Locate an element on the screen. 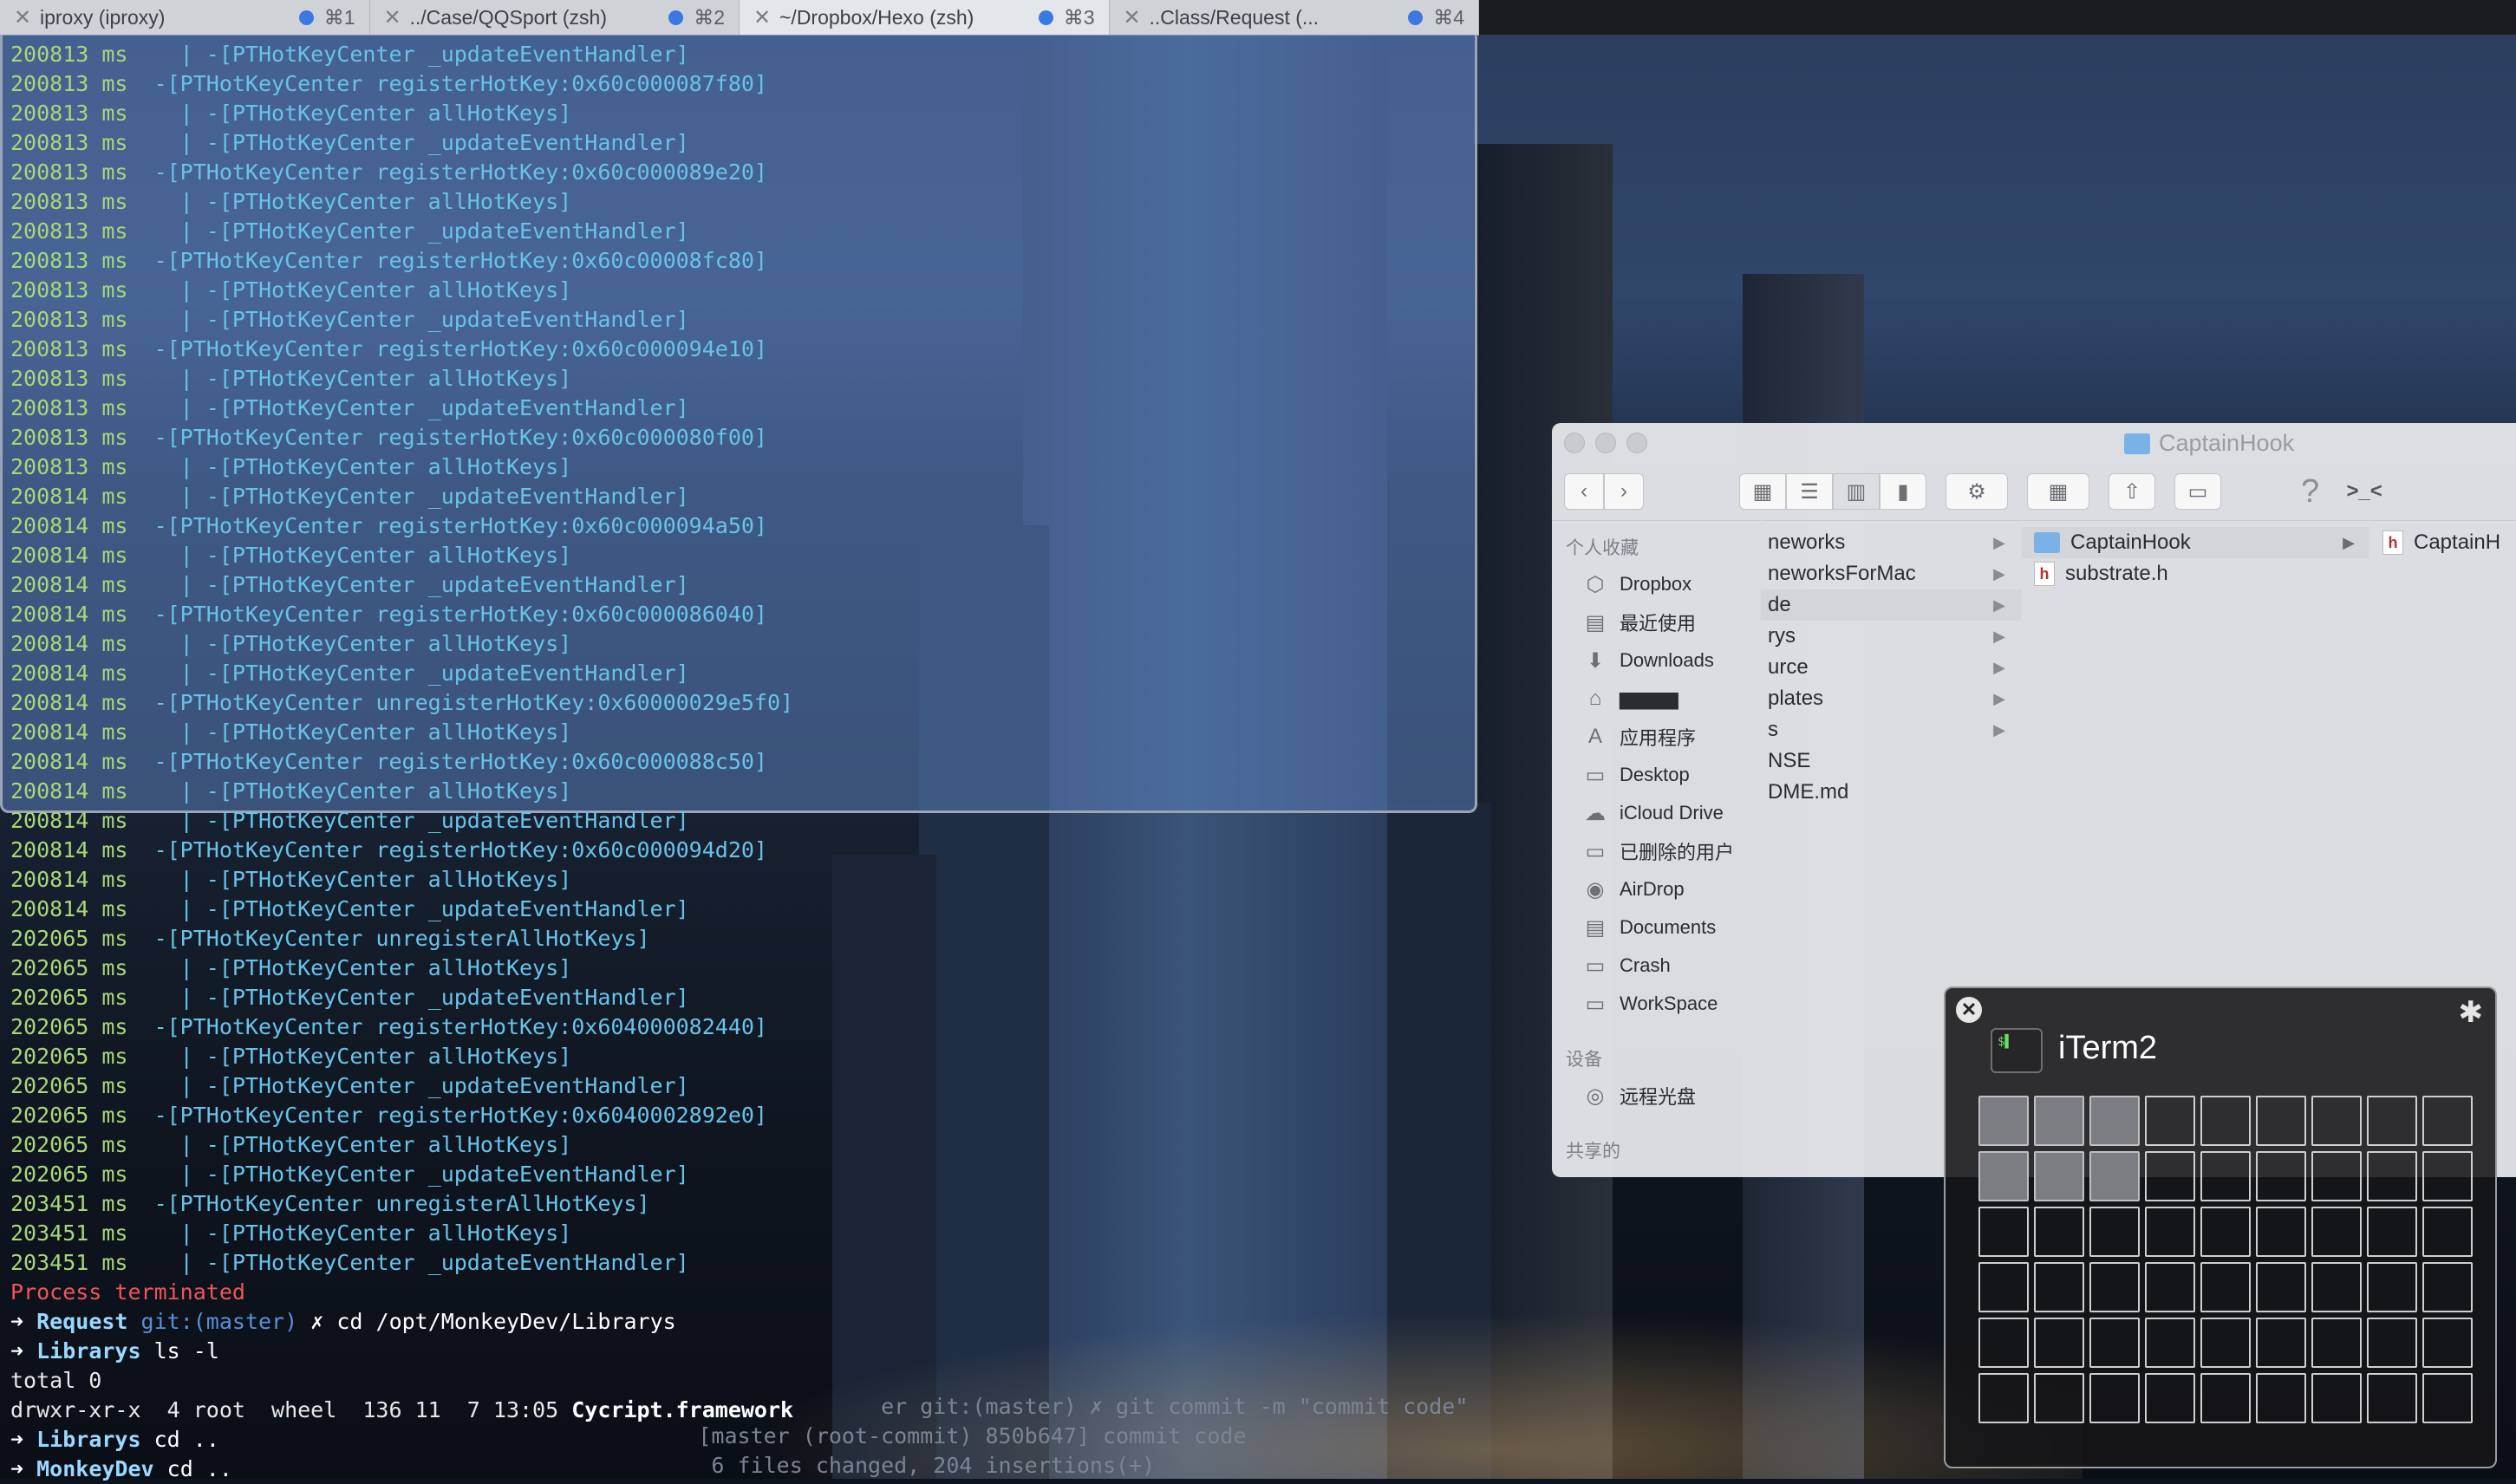 The width and height of the screenshot is (2516, 1484). back-button: ‹ is located at coordinates (1584, 491).